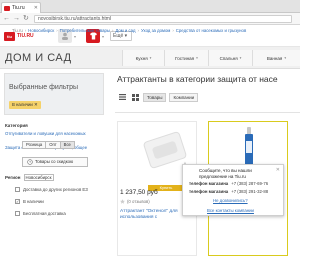 This screenshot has width=320, height=261. Describe the element at coordinates (16, 125) in the screenshot. I see `category-label: Категория` at that location.